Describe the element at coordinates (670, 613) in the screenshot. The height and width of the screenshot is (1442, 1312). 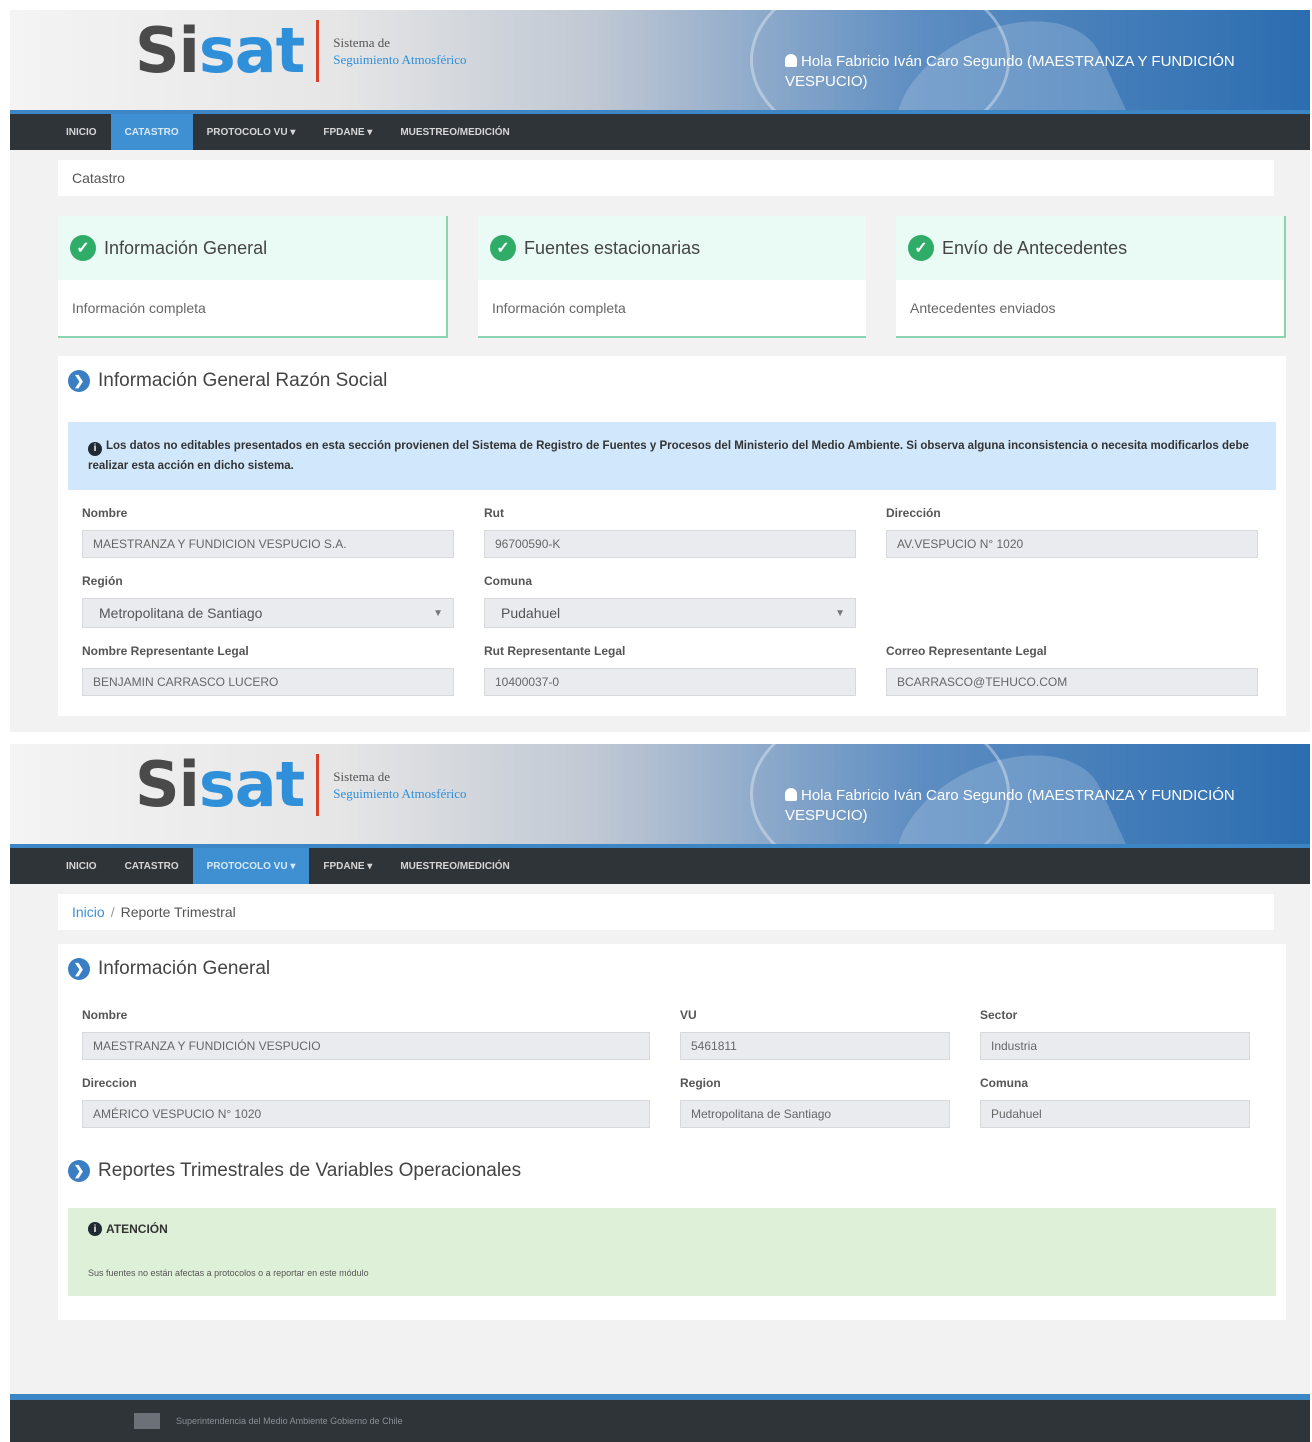
I see `comuna-select: Pudahuel ▼` at that location.